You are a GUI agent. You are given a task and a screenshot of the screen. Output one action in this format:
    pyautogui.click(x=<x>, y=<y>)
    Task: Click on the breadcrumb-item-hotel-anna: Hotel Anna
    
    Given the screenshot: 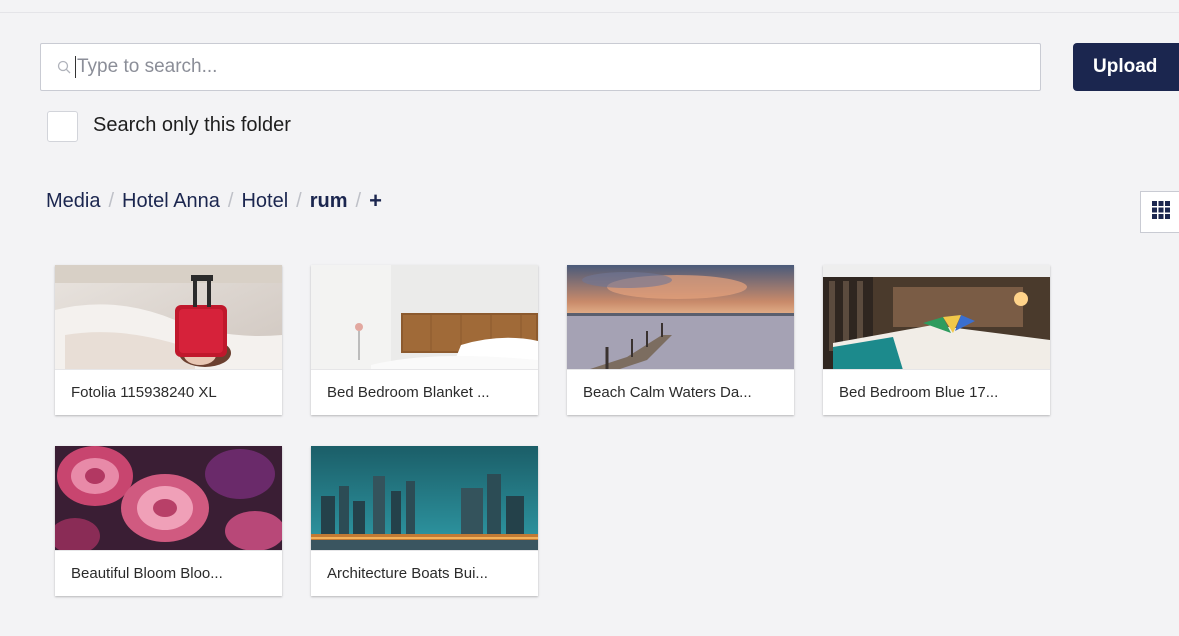 What is the action you would take?
    pyautogui.click(x=171, y=201)
    